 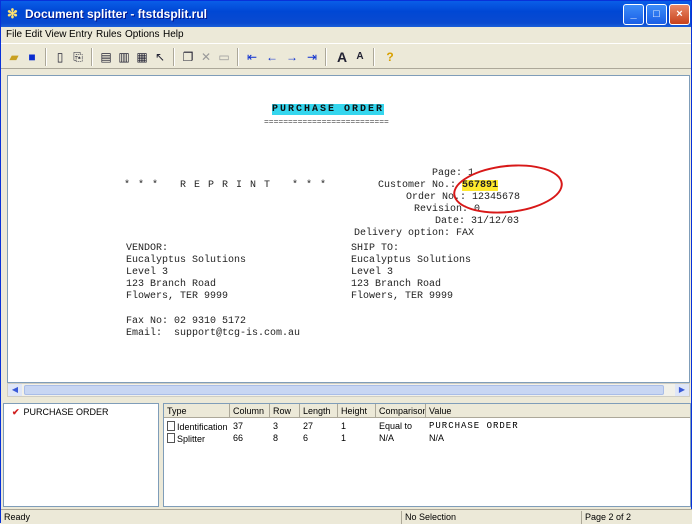 What do you see at coordinates (285, 411) in the screenshot?
I see `column-header-row: Row` at bounding box center [285, 411].